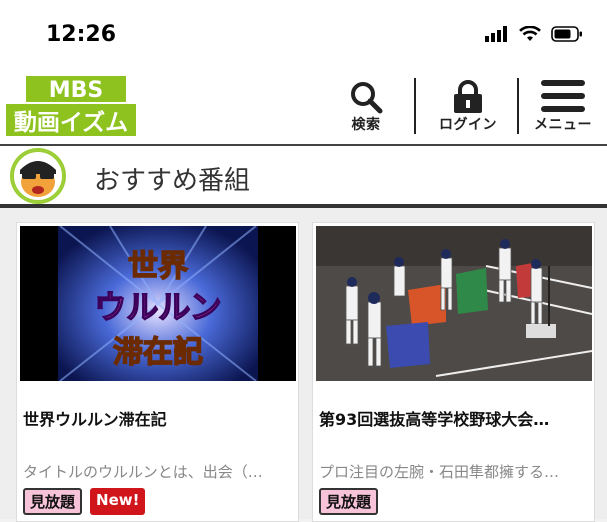  What do you see at coordinates (157, 418) in the screenshot?
I see `program-title: 世界ウルルン滞在記` at bounding box center [157, 418].